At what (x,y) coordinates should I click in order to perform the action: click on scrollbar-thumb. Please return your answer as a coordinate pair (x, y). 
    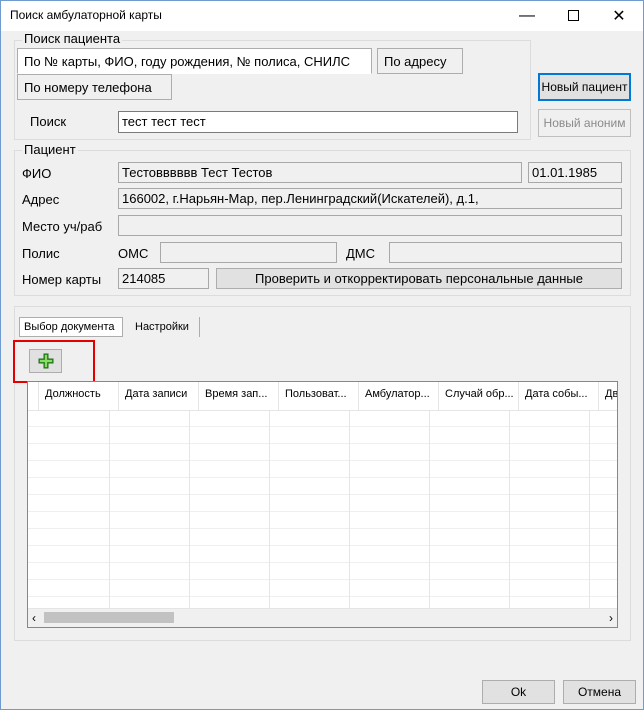
    Looking at the image, I should click on (109, 617).